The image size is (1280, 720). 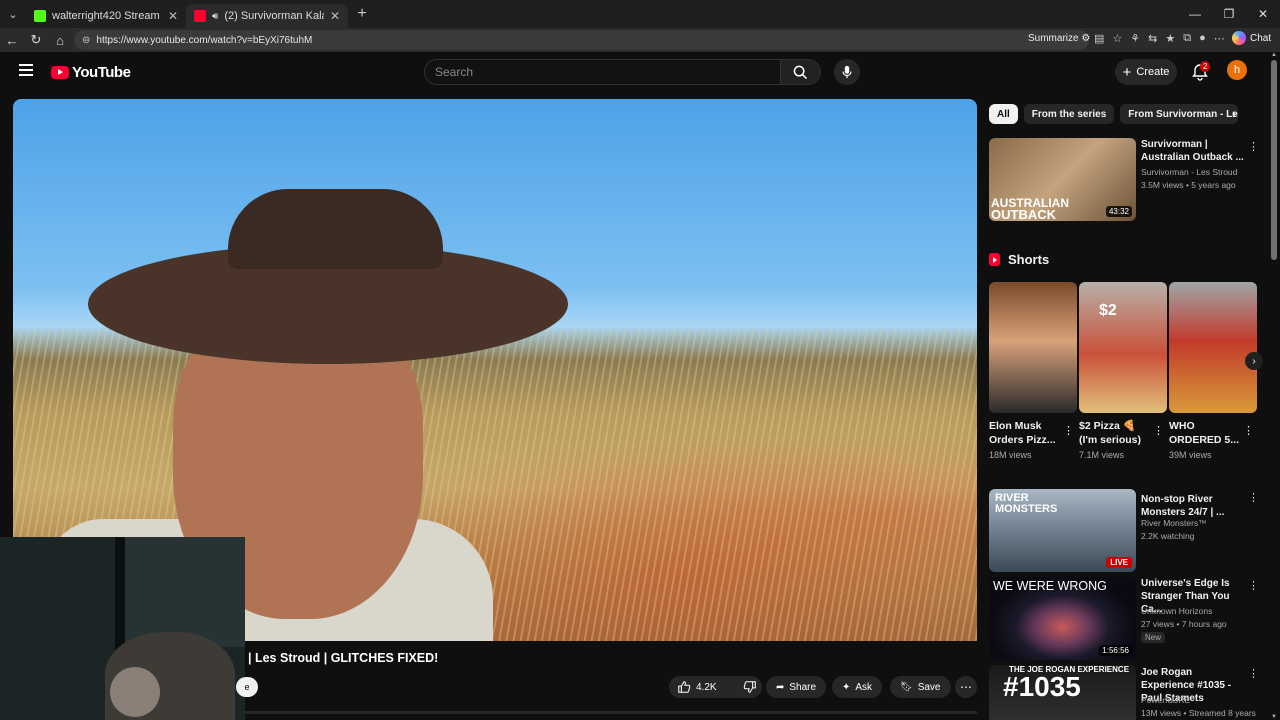 I want to click on split-screen-icon: ⇆, so click(x=1152, y=38).